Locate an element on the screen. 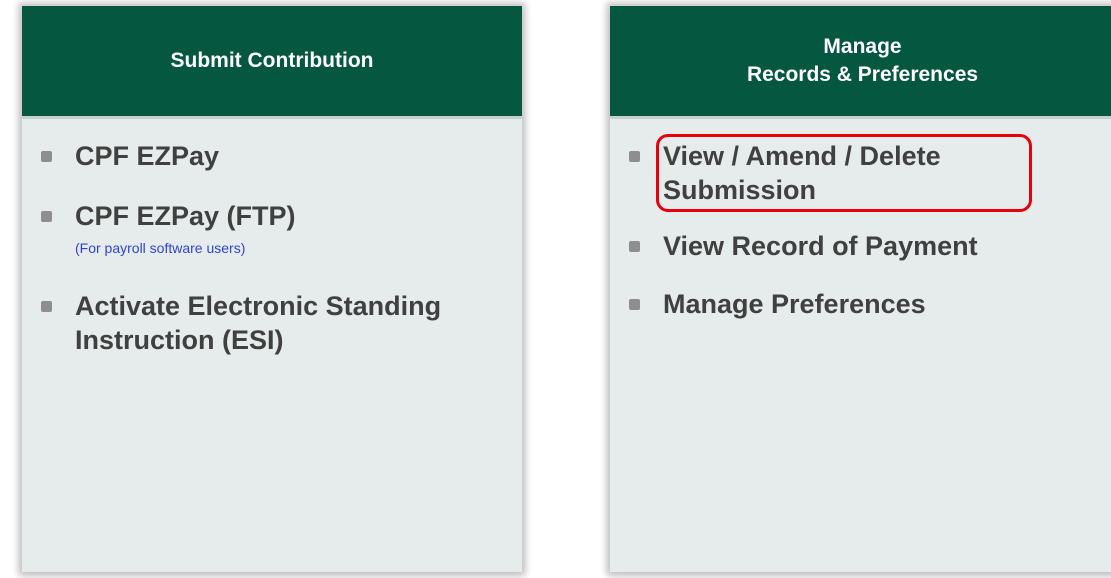  view-record-of-payment-link: View Record of Payment is located at coordinates (860, 246).